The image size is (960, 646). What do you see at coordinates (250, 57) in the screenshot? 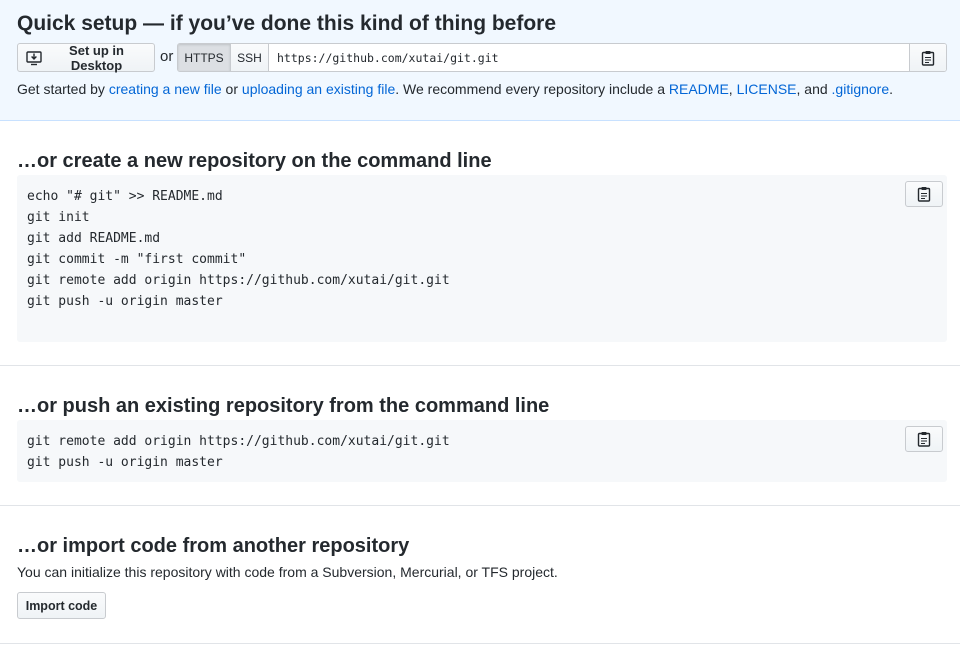
I see `ssh-toggle: SSH` at bounding box center [250, 57].